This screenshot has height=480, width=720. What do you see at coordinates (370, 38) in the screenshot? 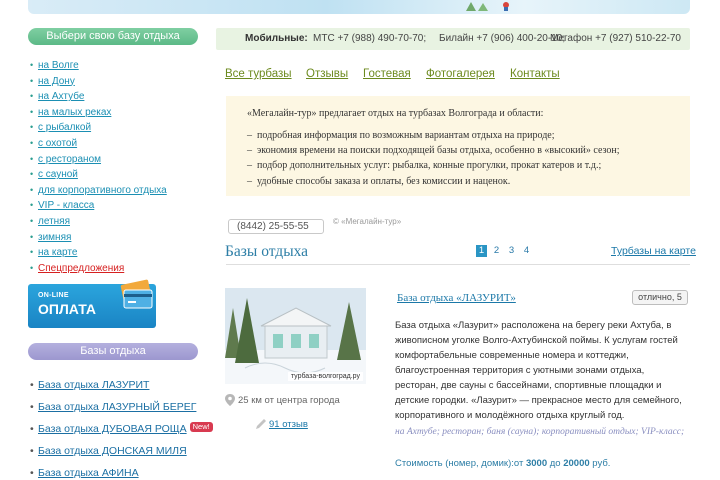
I see `phone-mts: МТС +7 (988) 490-70-70;` at bounding box center [370, 38].